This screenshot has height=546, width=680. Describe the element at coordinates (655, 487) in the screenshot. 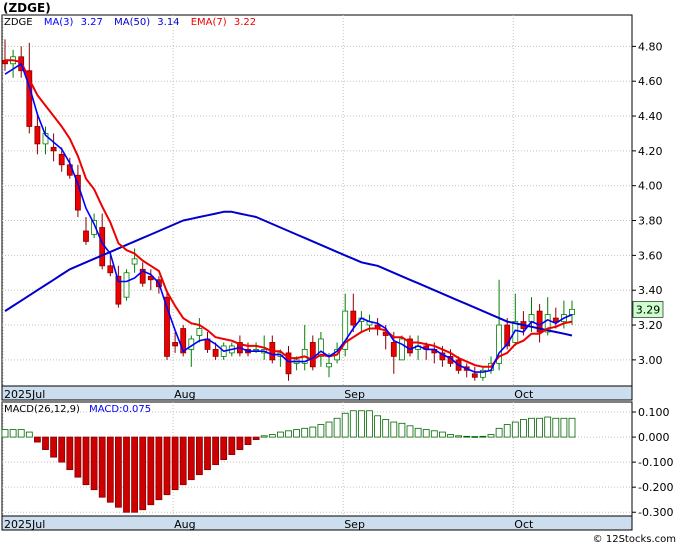

I see `macd-tick-label: -0.200` at that location.